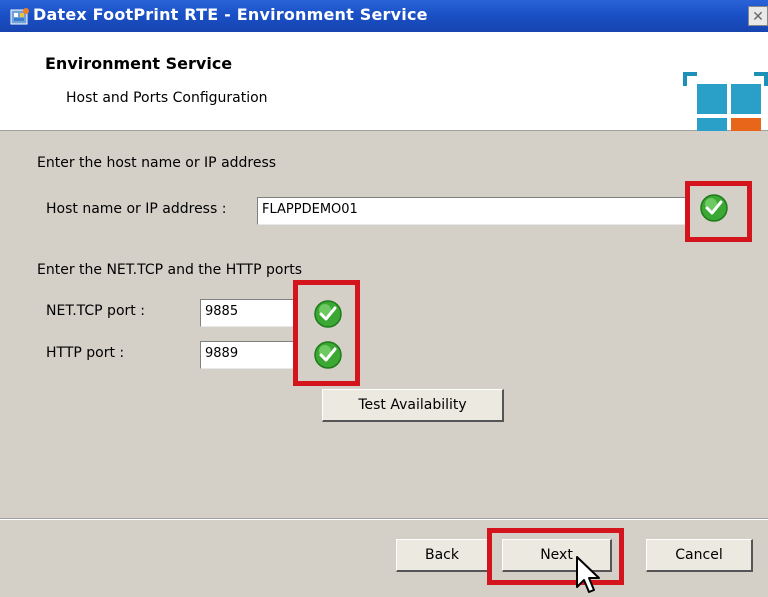  I want to click on host-instruction: Enter the host name or IP address, so click(157, 163).